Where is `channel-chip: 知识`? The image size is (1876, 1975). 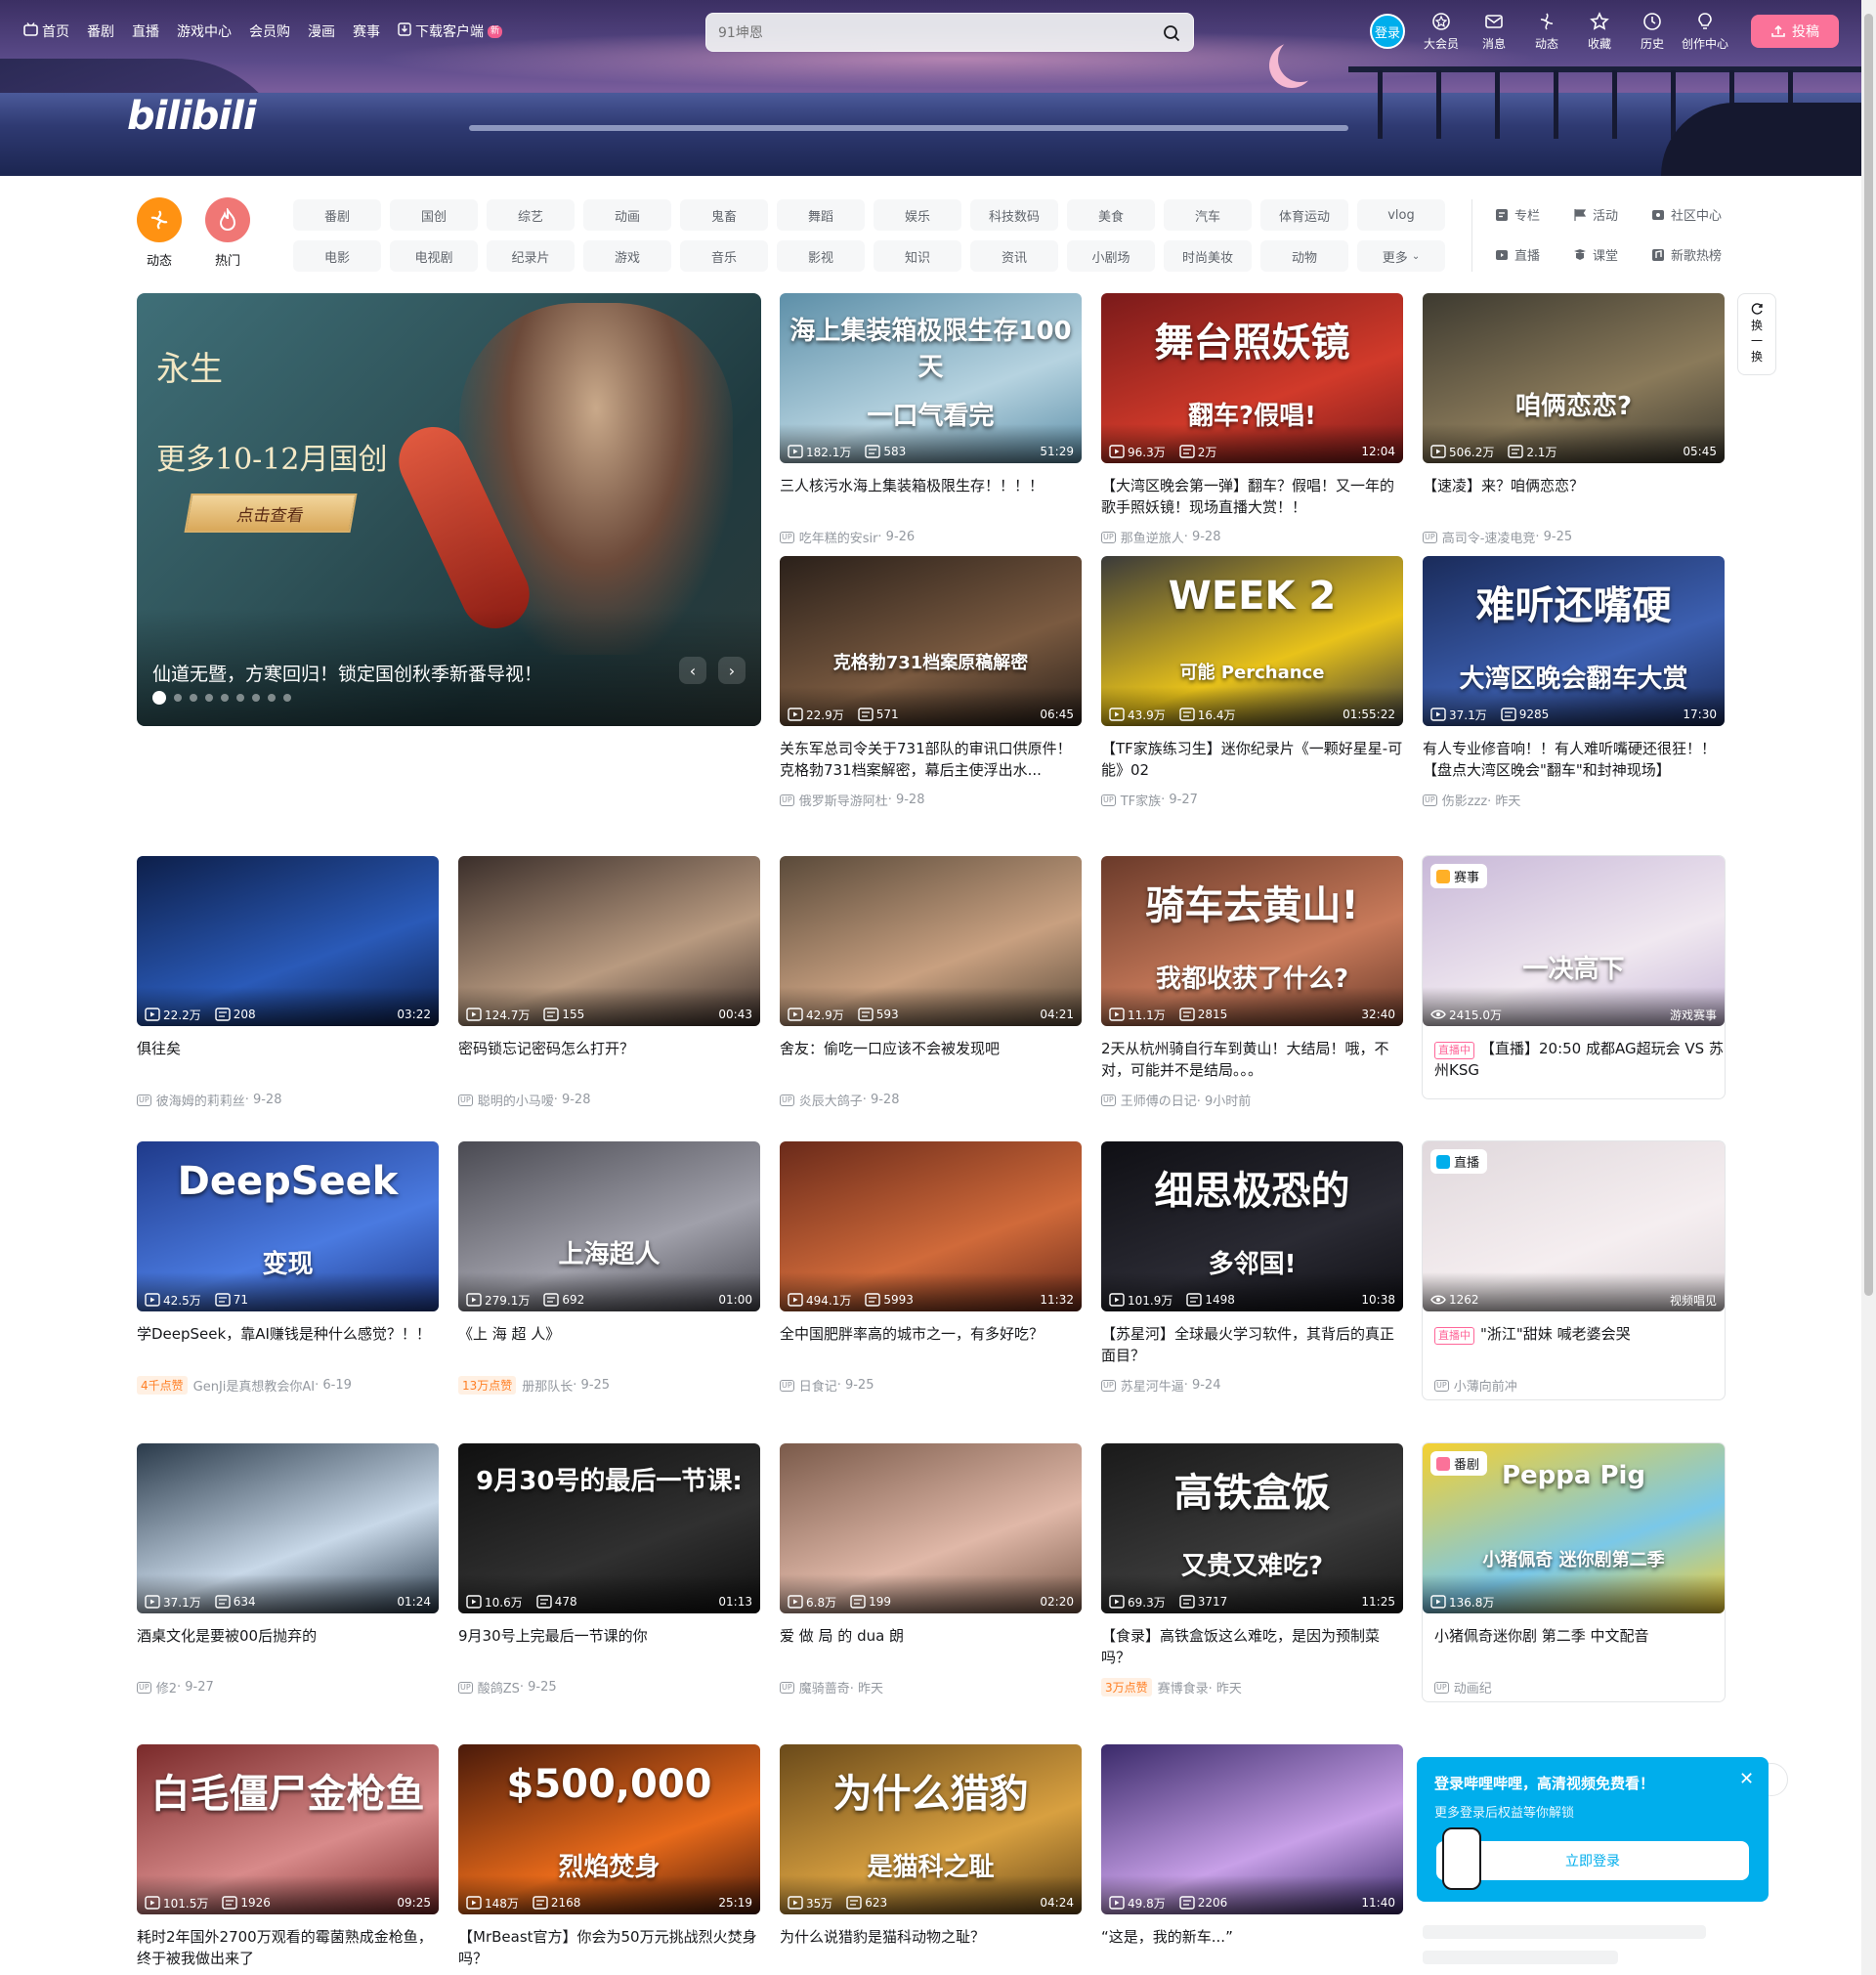 channel-chip: 知识 is located at coordinates (917, 256).